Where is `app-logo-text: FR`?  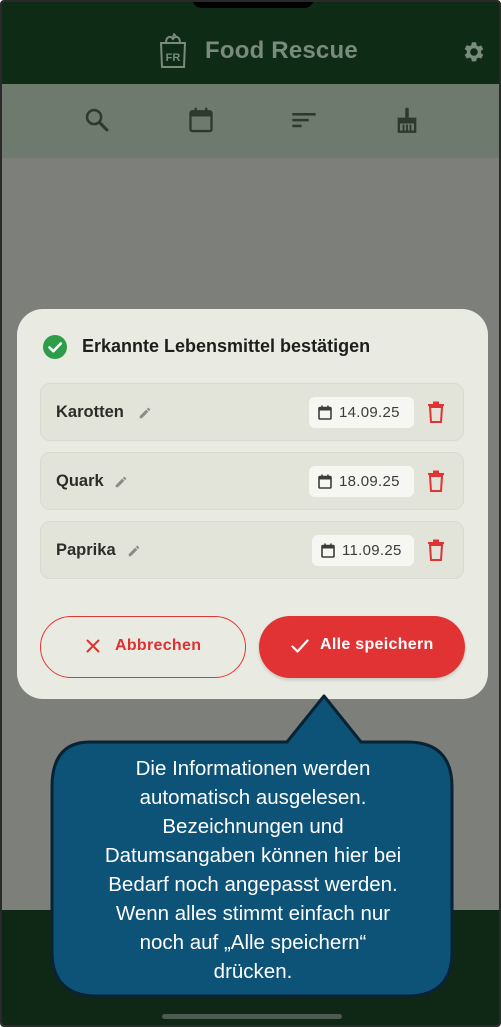
app-logo-text: FR is located at coordinates (173, 58).